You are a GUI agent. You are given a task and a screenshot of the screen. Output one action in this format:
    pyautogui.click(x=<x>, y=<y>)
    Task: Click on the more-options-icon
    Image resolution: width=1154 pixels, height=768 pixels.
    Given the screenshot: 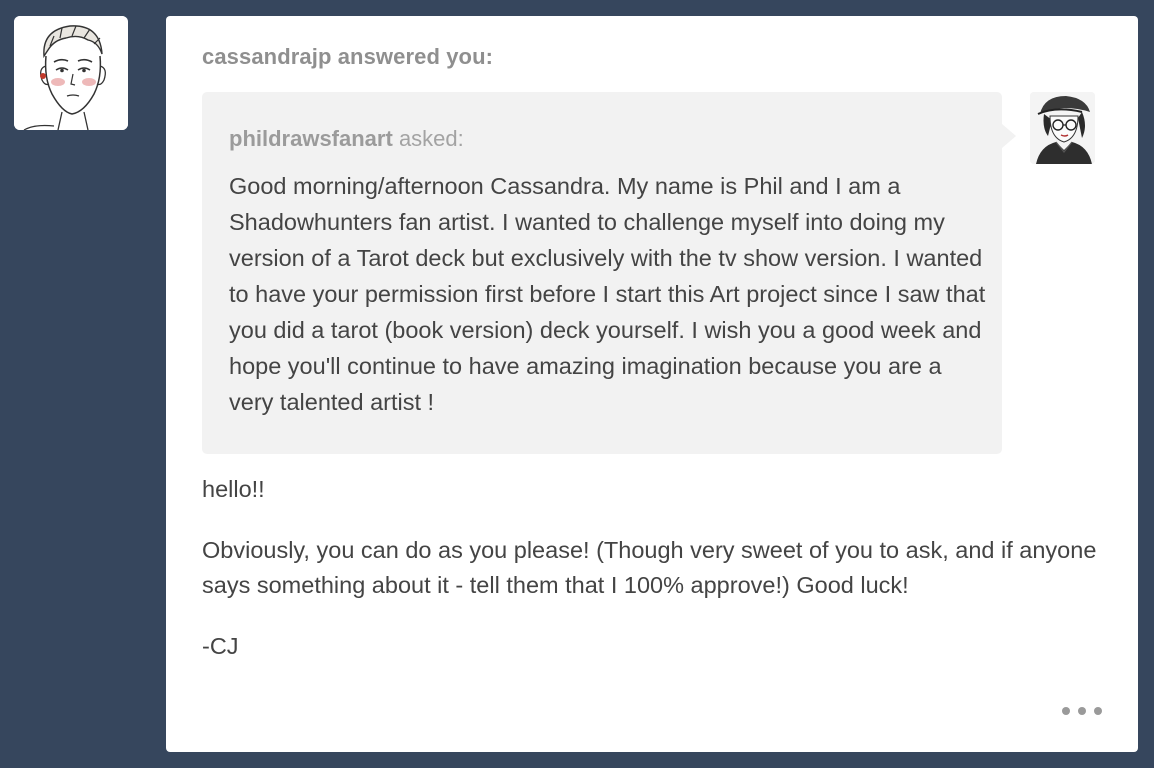 What is the action you would take?
    pyautogui.click(x=1082, y=711)
    